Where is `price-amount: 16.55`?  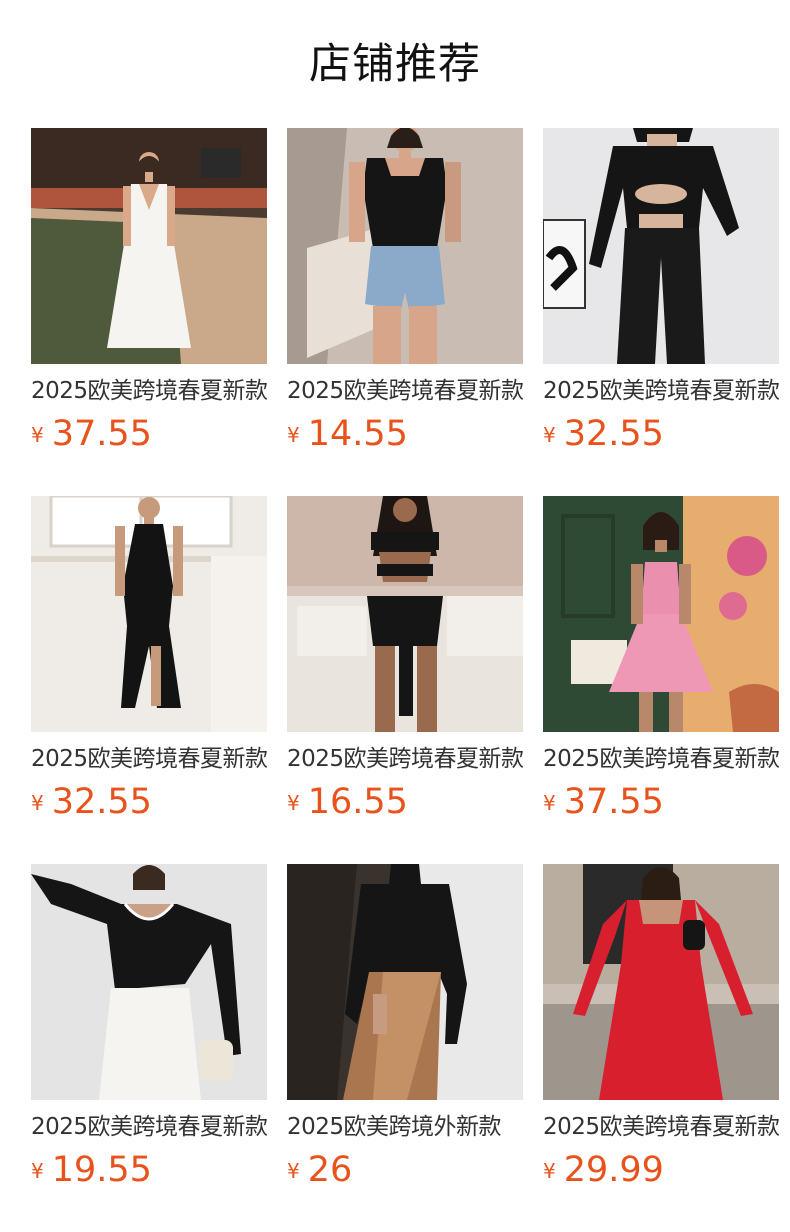 price-amount: 16.55 is located at coordinates (357, 802).